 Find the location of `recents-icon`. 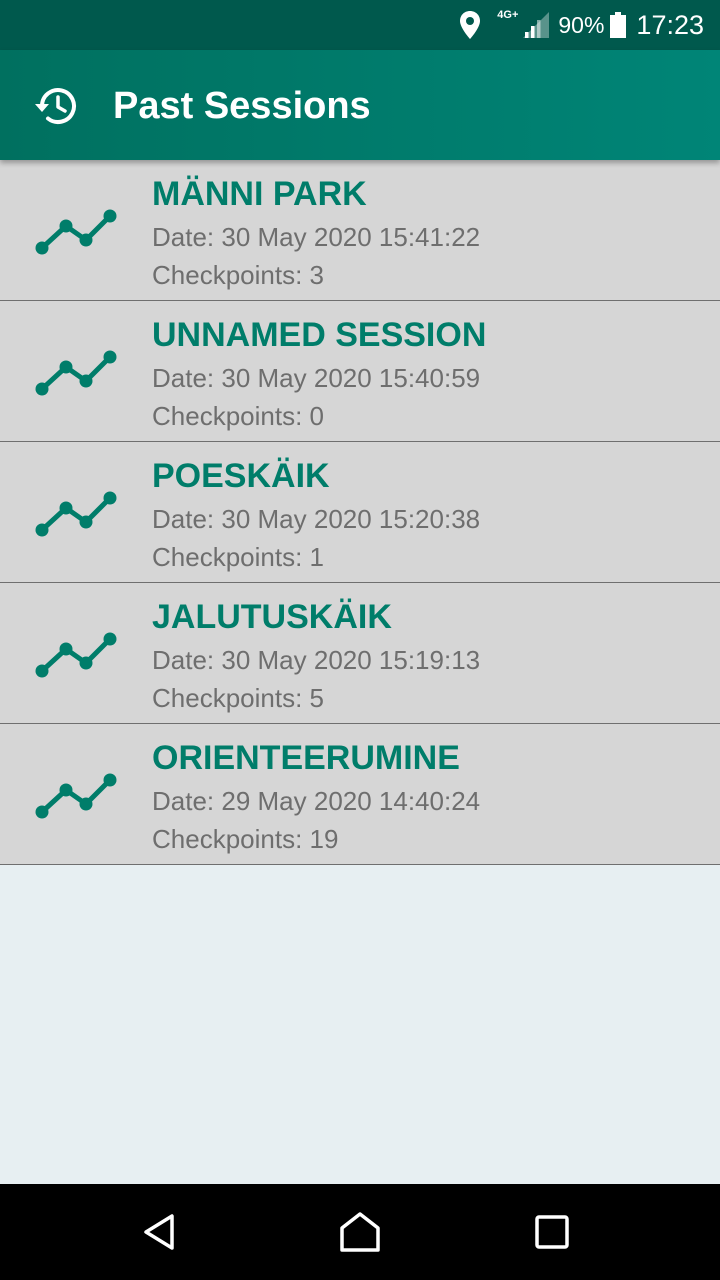

recents-icon is located at coordinates (552, 1232).